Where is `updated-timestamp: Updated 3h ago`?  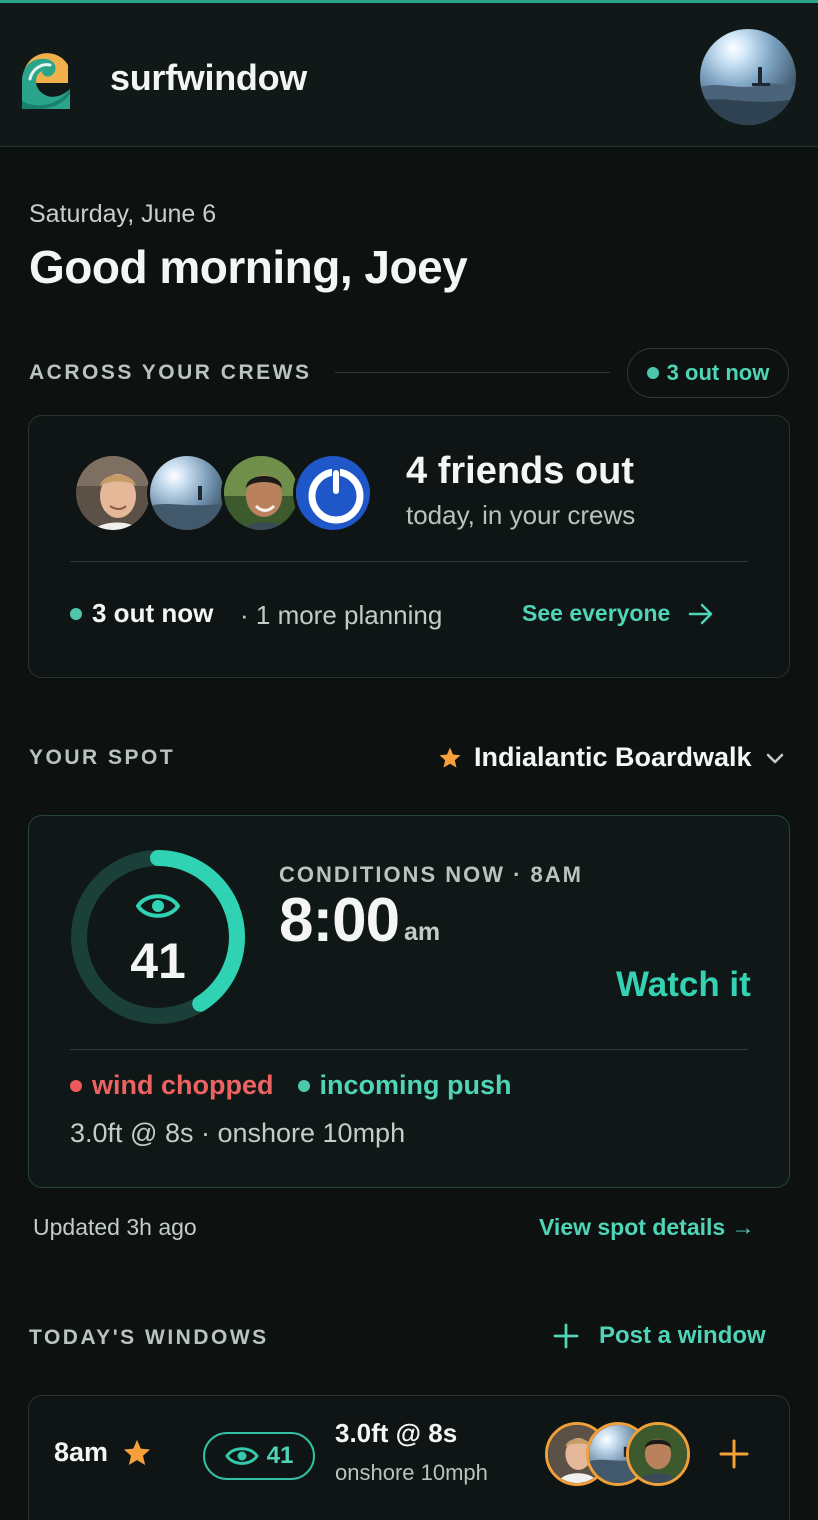 updated-timestamp: Updated 3h ago is located at coordinates (115, 1227).